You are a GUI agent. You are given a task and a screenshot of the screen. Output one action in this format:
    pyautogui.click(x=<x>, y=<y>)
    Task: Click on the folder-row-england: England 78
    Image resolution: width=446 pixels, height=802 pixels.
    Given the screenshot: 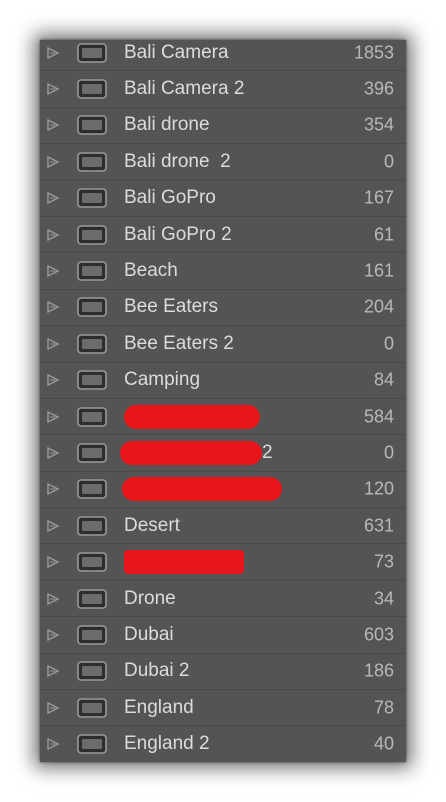 What is the action you would take?
    pyautogui.click(x=223, y=708)
    